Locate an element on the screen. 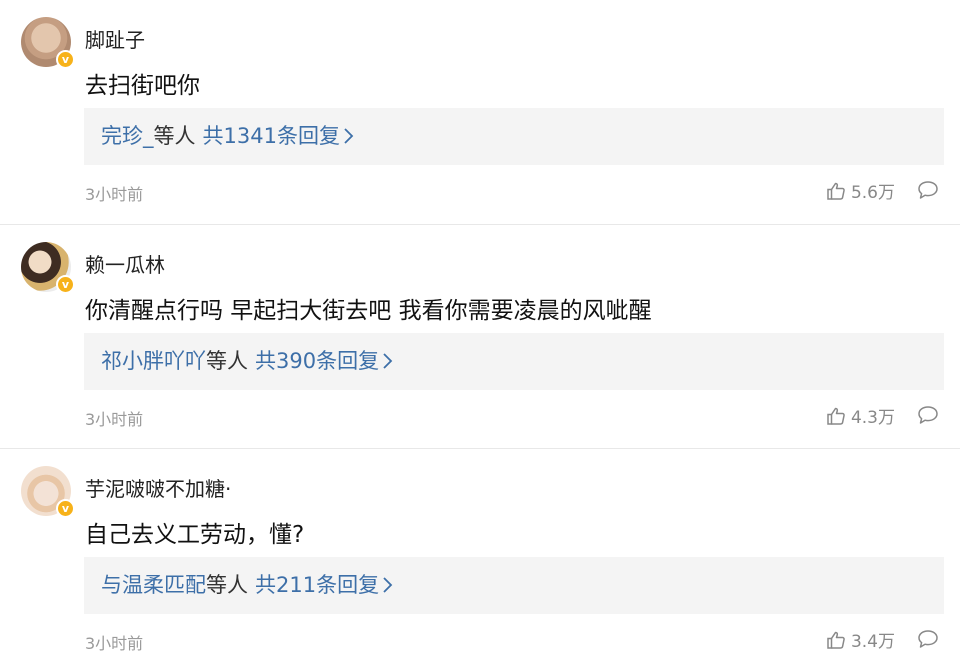 This screenshot has width=960, height=672. replies-count-label: 共211条回复 is located at coordinates (317, 585).